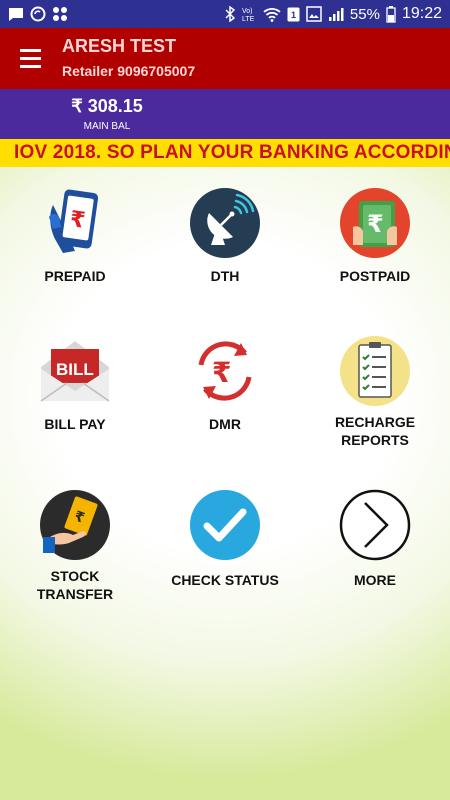 The width and height of the screenshot is (450, 800). I want to click on recharge-reports-label-line1: RECHARGE, so click(375, 422).